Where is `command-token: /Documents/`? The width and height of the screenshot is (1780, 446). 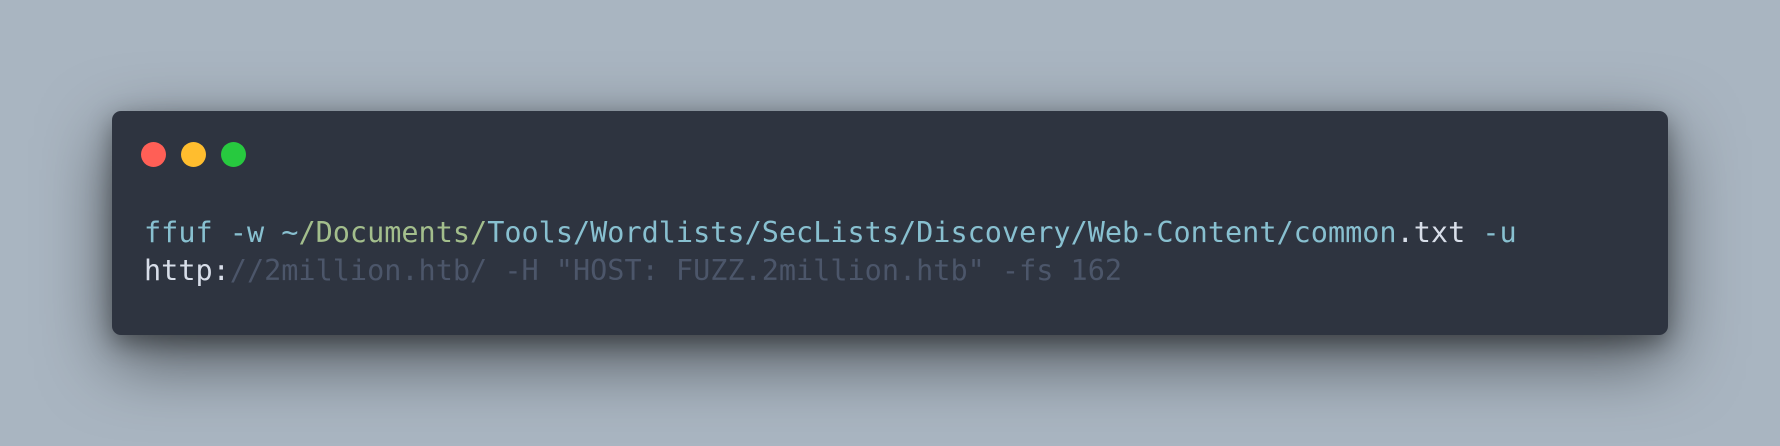 command-token: /Documents/ is located at coordinates (393, 232).